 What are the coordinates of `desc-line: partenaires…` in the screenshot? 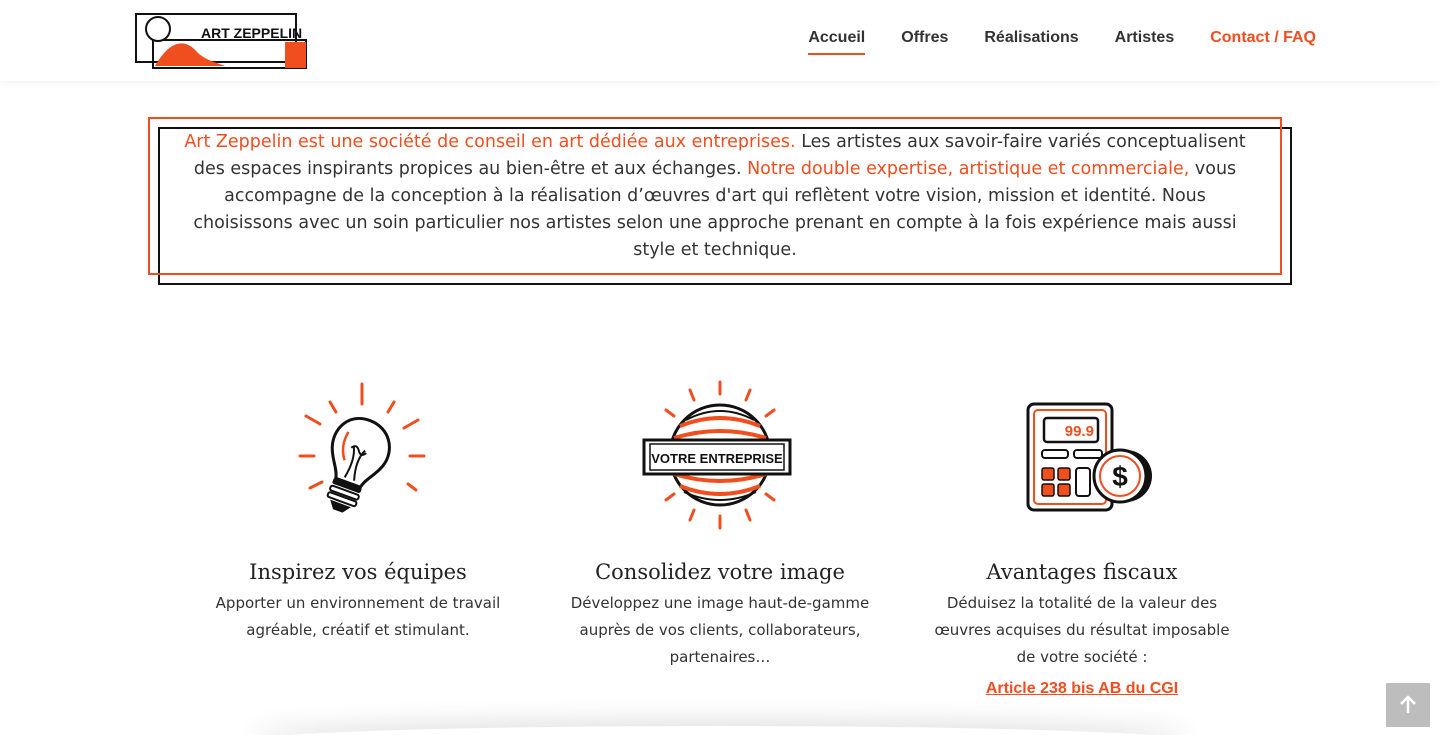 It's located at (720, 657).